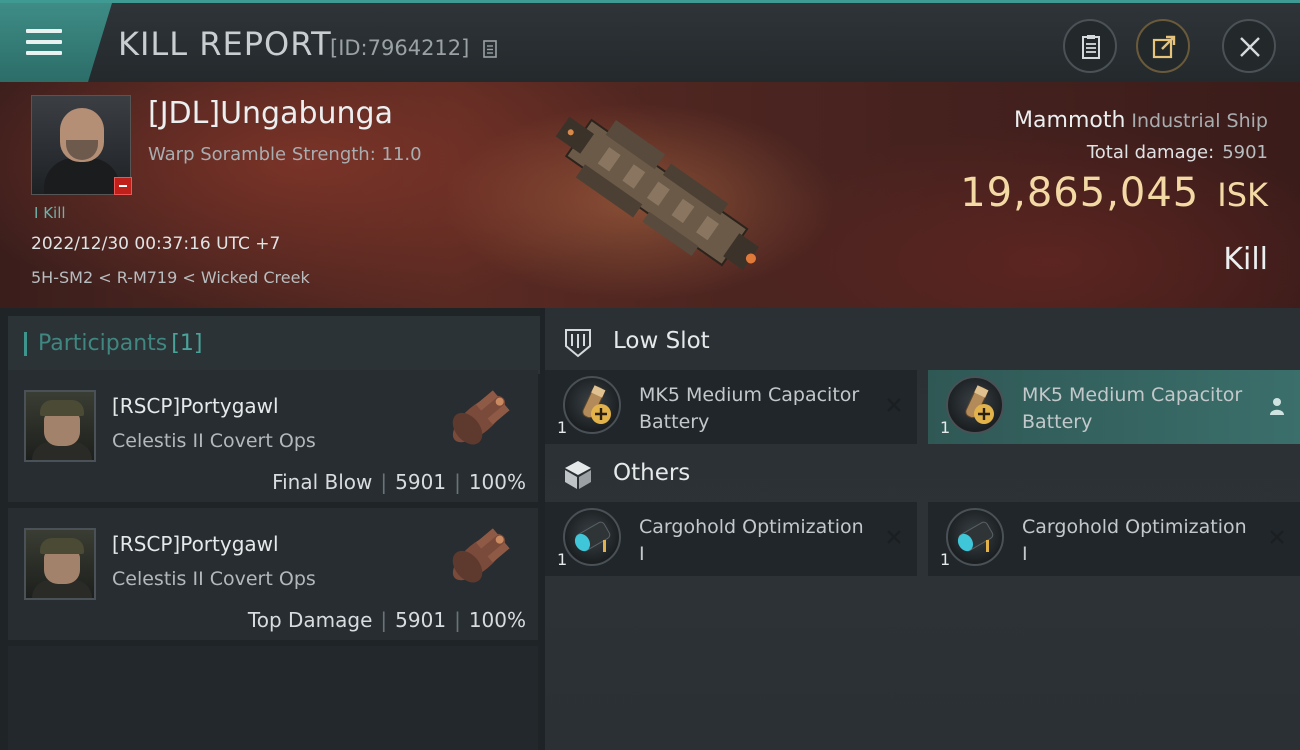  I want to click on copy-icon, so click(490, 49).